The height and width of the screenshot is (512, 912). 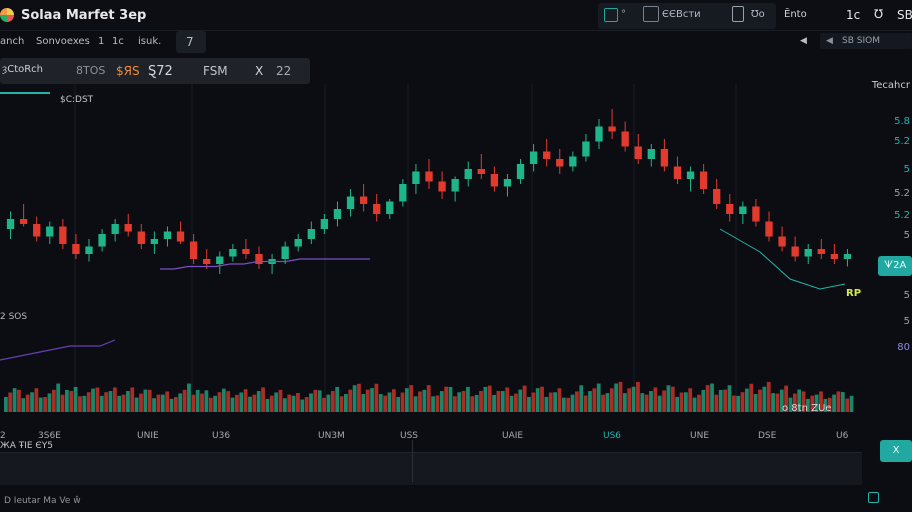 I want to click on nav-prev-icon: ◀, so click(x=829, y=41).